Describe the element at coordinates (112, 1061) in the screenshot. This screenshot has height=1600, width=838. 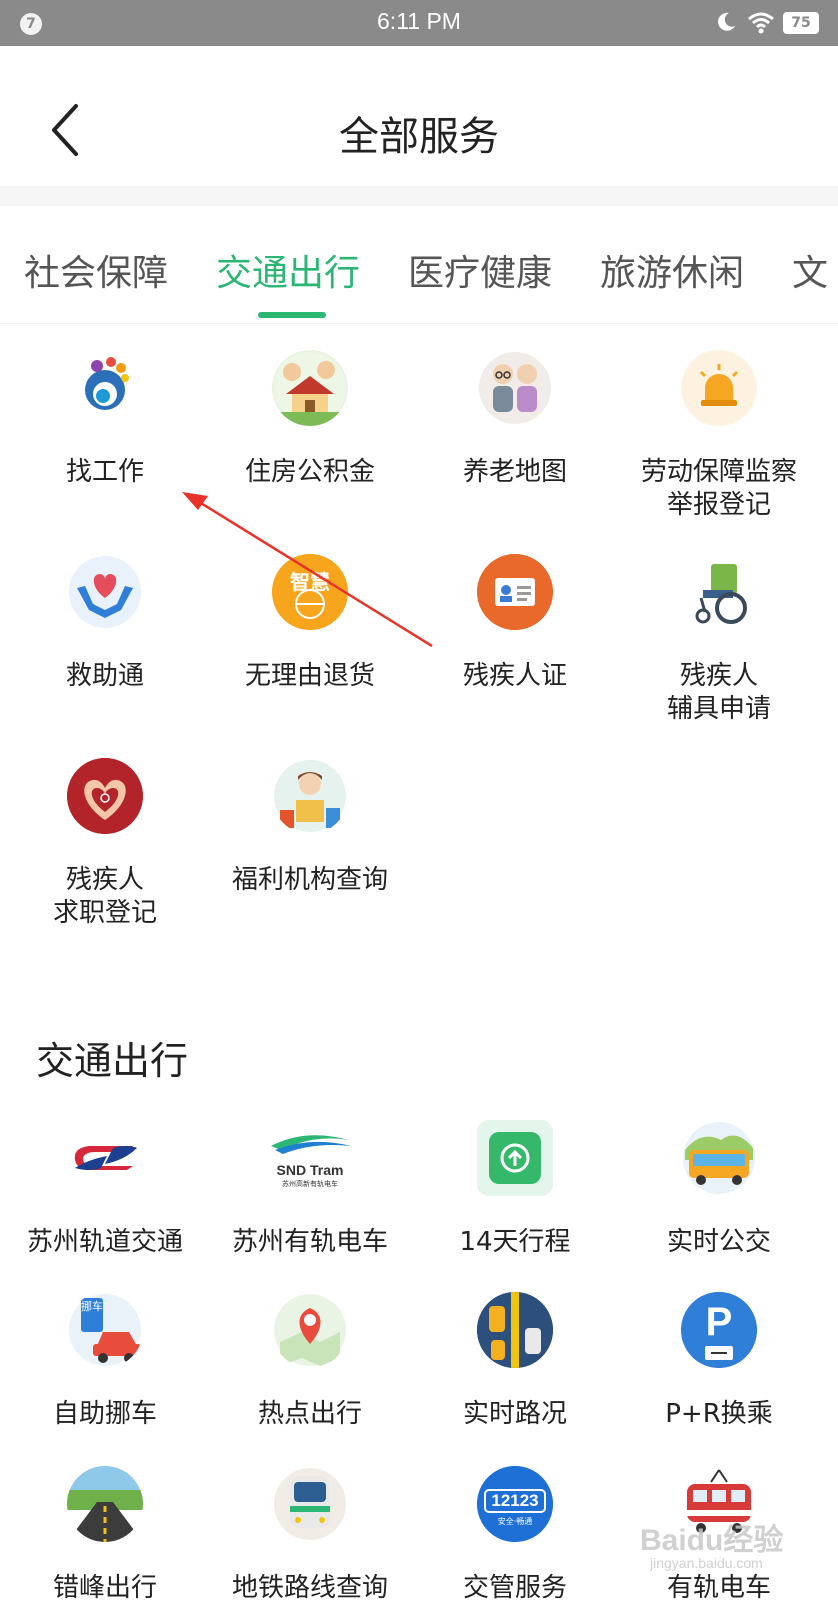
I see `section-title-transport: 交通出行` at that location.